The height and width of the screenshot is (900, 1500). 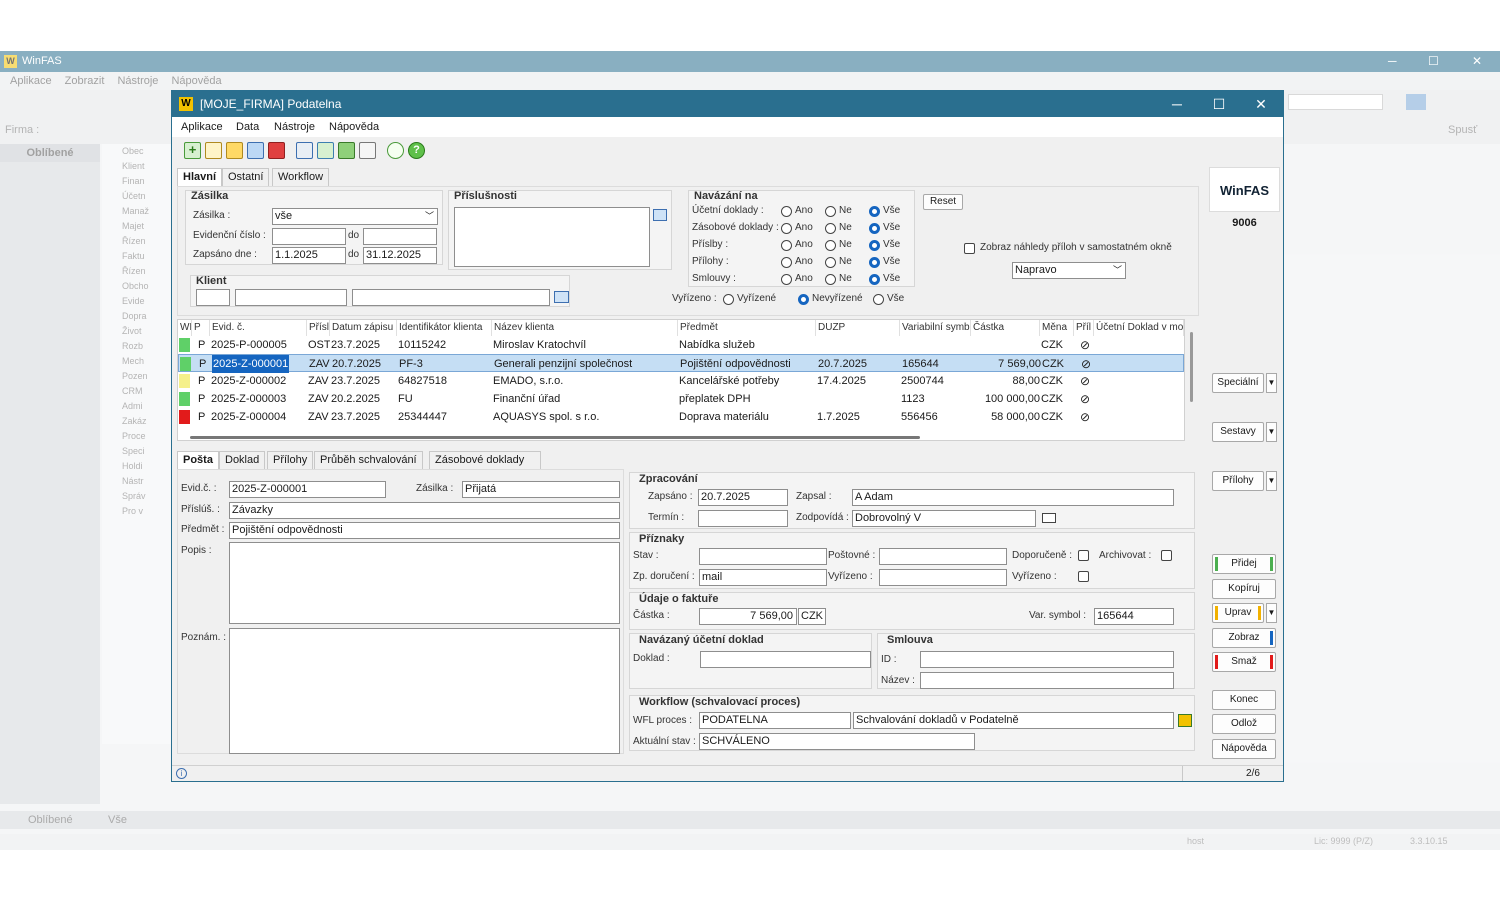 What do you see at coordinates (812, 616) in the screenshot?
I see `mena-field: CZK` at bounding box center [812, 616].